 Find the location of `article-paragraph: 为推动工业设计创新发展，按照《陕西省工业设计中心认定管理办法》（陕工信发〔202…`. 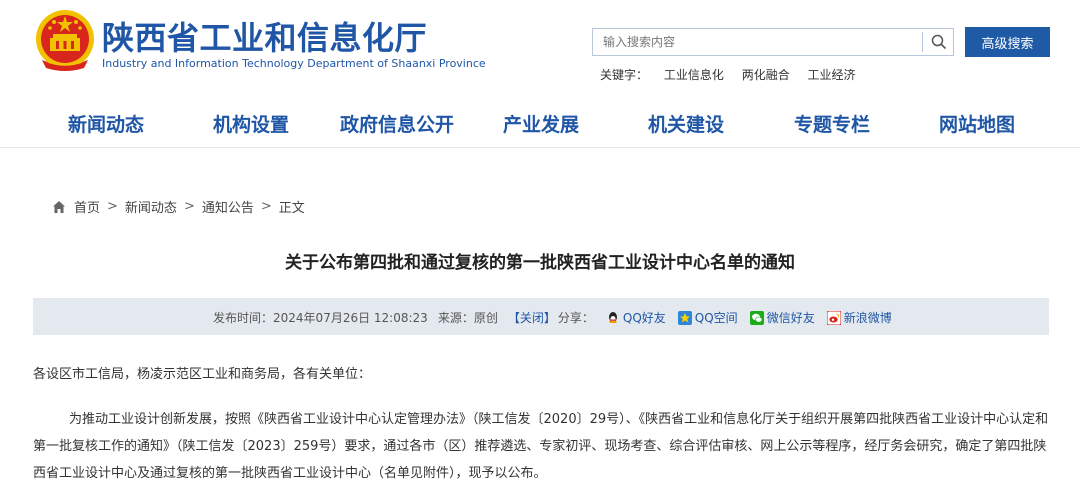

article-paragraph: 为推动工业设计创新发展，按照《陕西省工业设计中心认定管理办法》（陕工信发〔202… is located at coordinates (541, 446).